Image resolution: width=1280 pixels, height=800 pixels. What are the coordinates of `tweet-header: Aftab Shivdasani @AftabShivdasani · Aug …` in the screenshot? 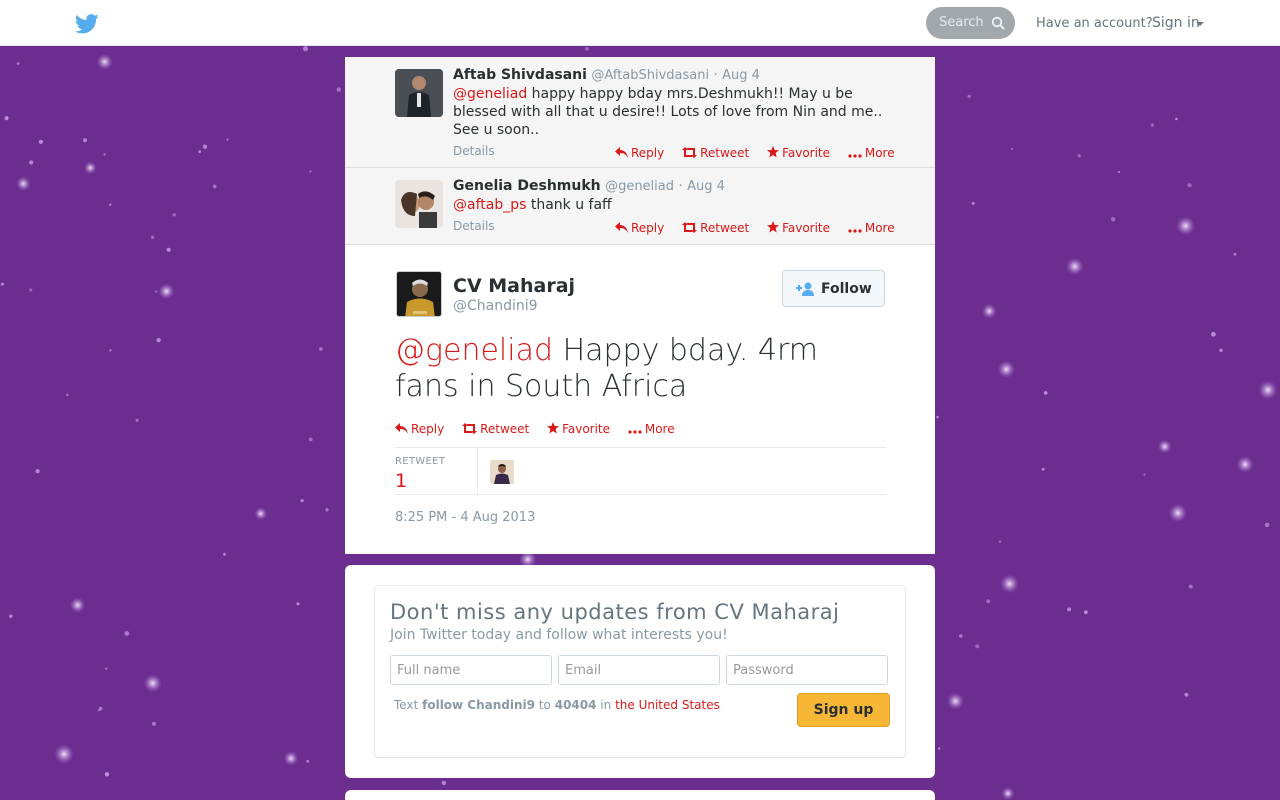 It's located at (606, 75).